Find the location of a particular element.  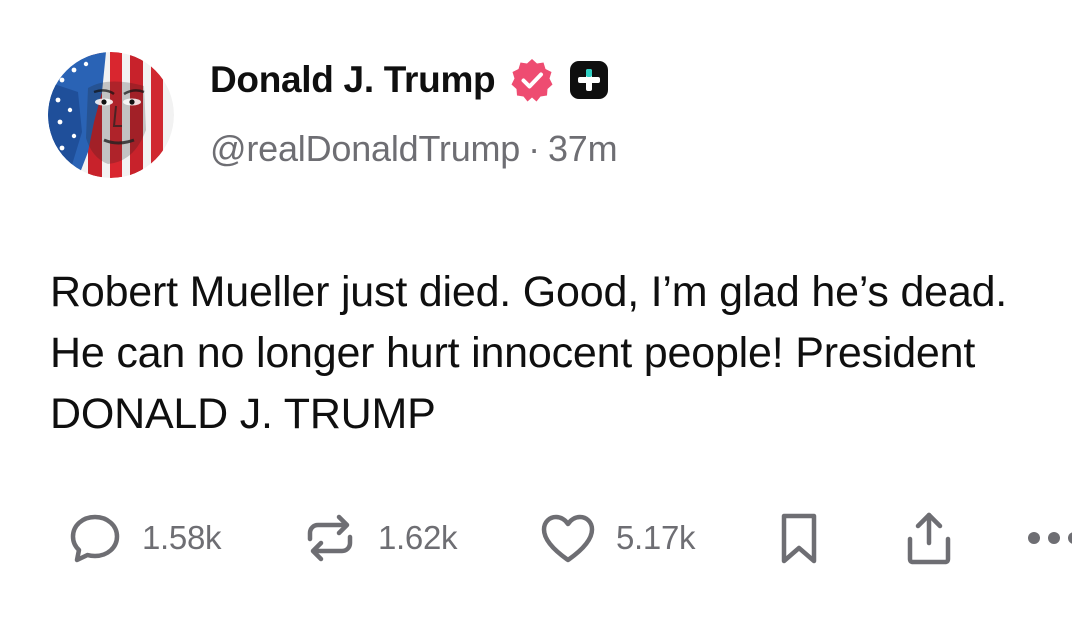

author-meta: @realDonaldTrump · 37m is located at coordinates (414, 149).